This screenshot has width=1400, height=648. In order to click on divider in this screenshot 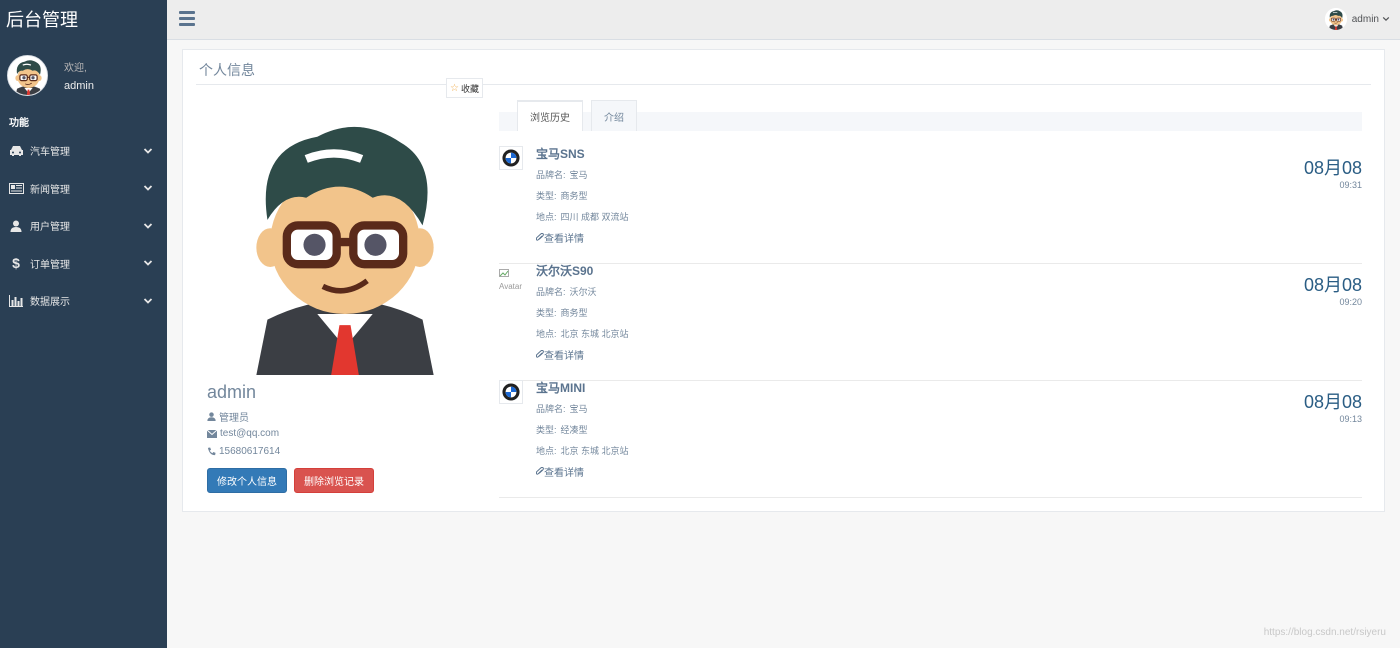, I will do `click(783, 84)`.